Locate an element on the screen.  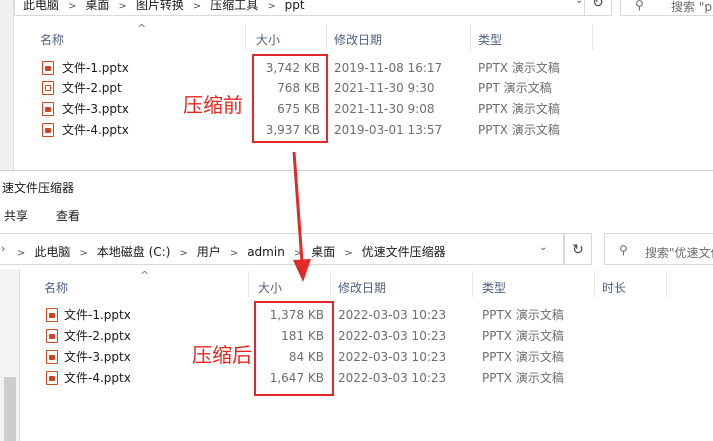
search-input: 搜索"优速文件 is located at coordinates (679, 252).